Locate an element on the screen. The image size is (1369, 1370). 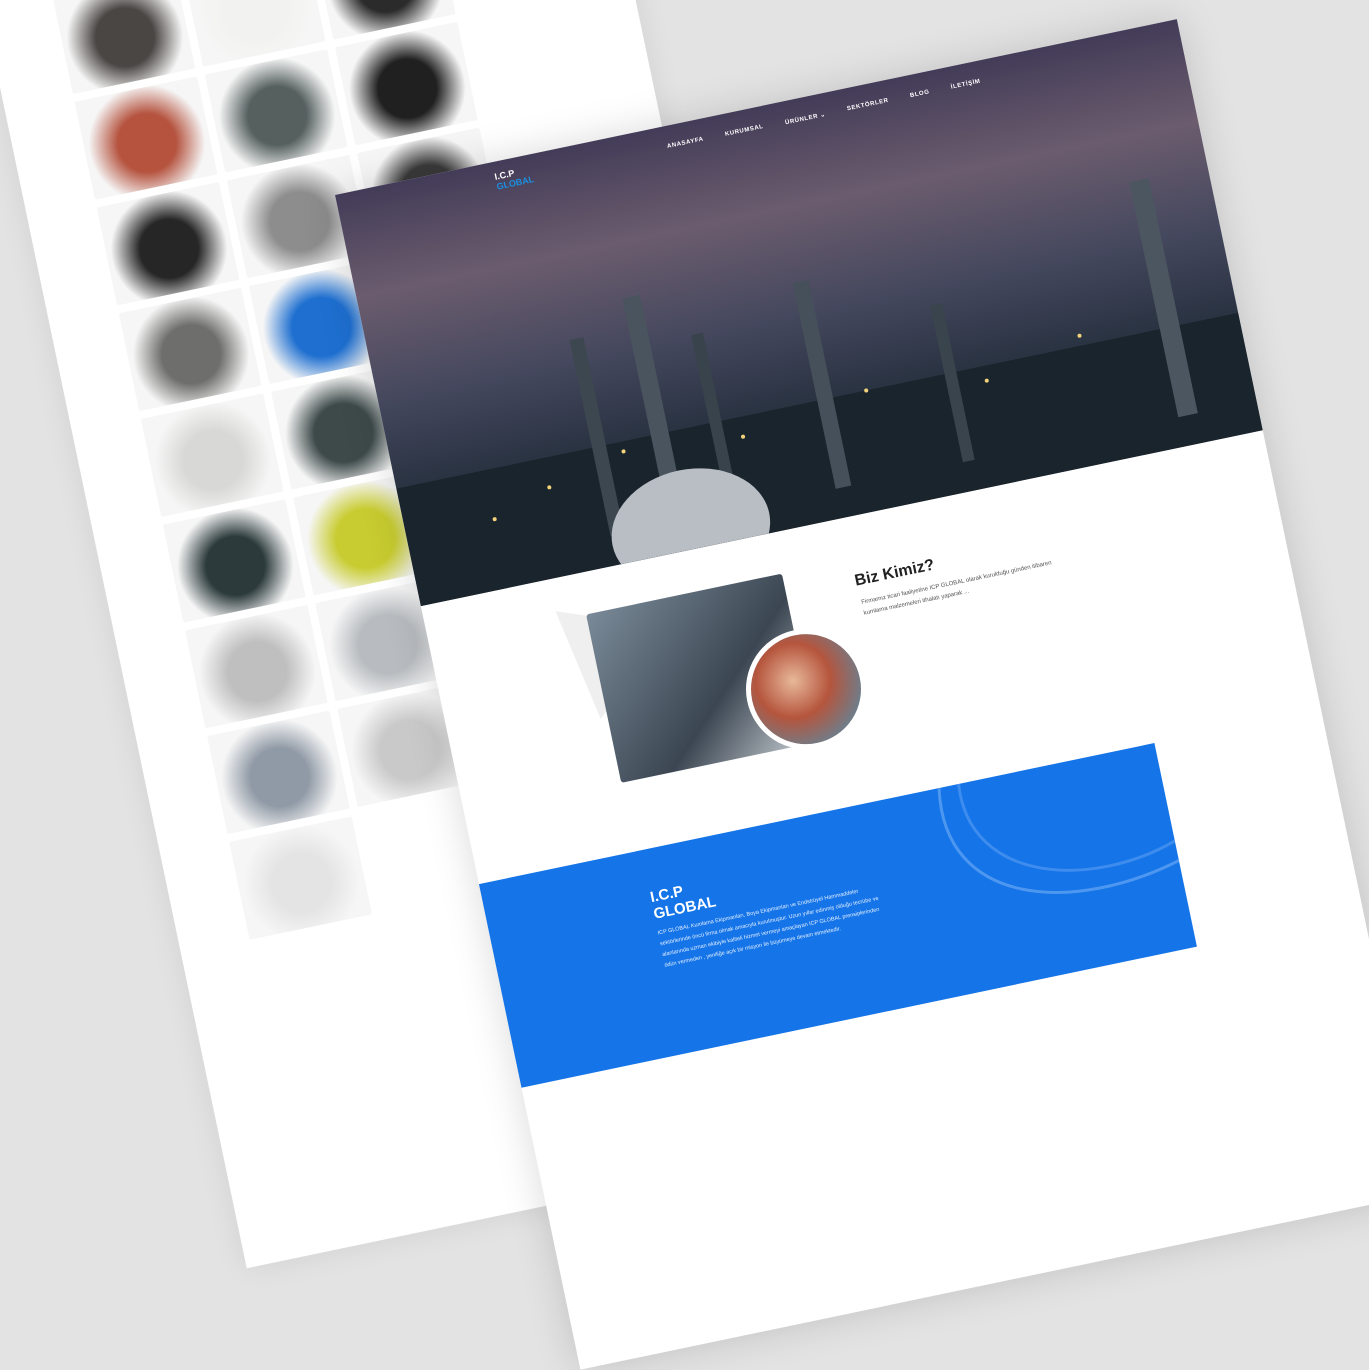
band-title: I.C.P GLOBAL is located at coordinates (683, 900).